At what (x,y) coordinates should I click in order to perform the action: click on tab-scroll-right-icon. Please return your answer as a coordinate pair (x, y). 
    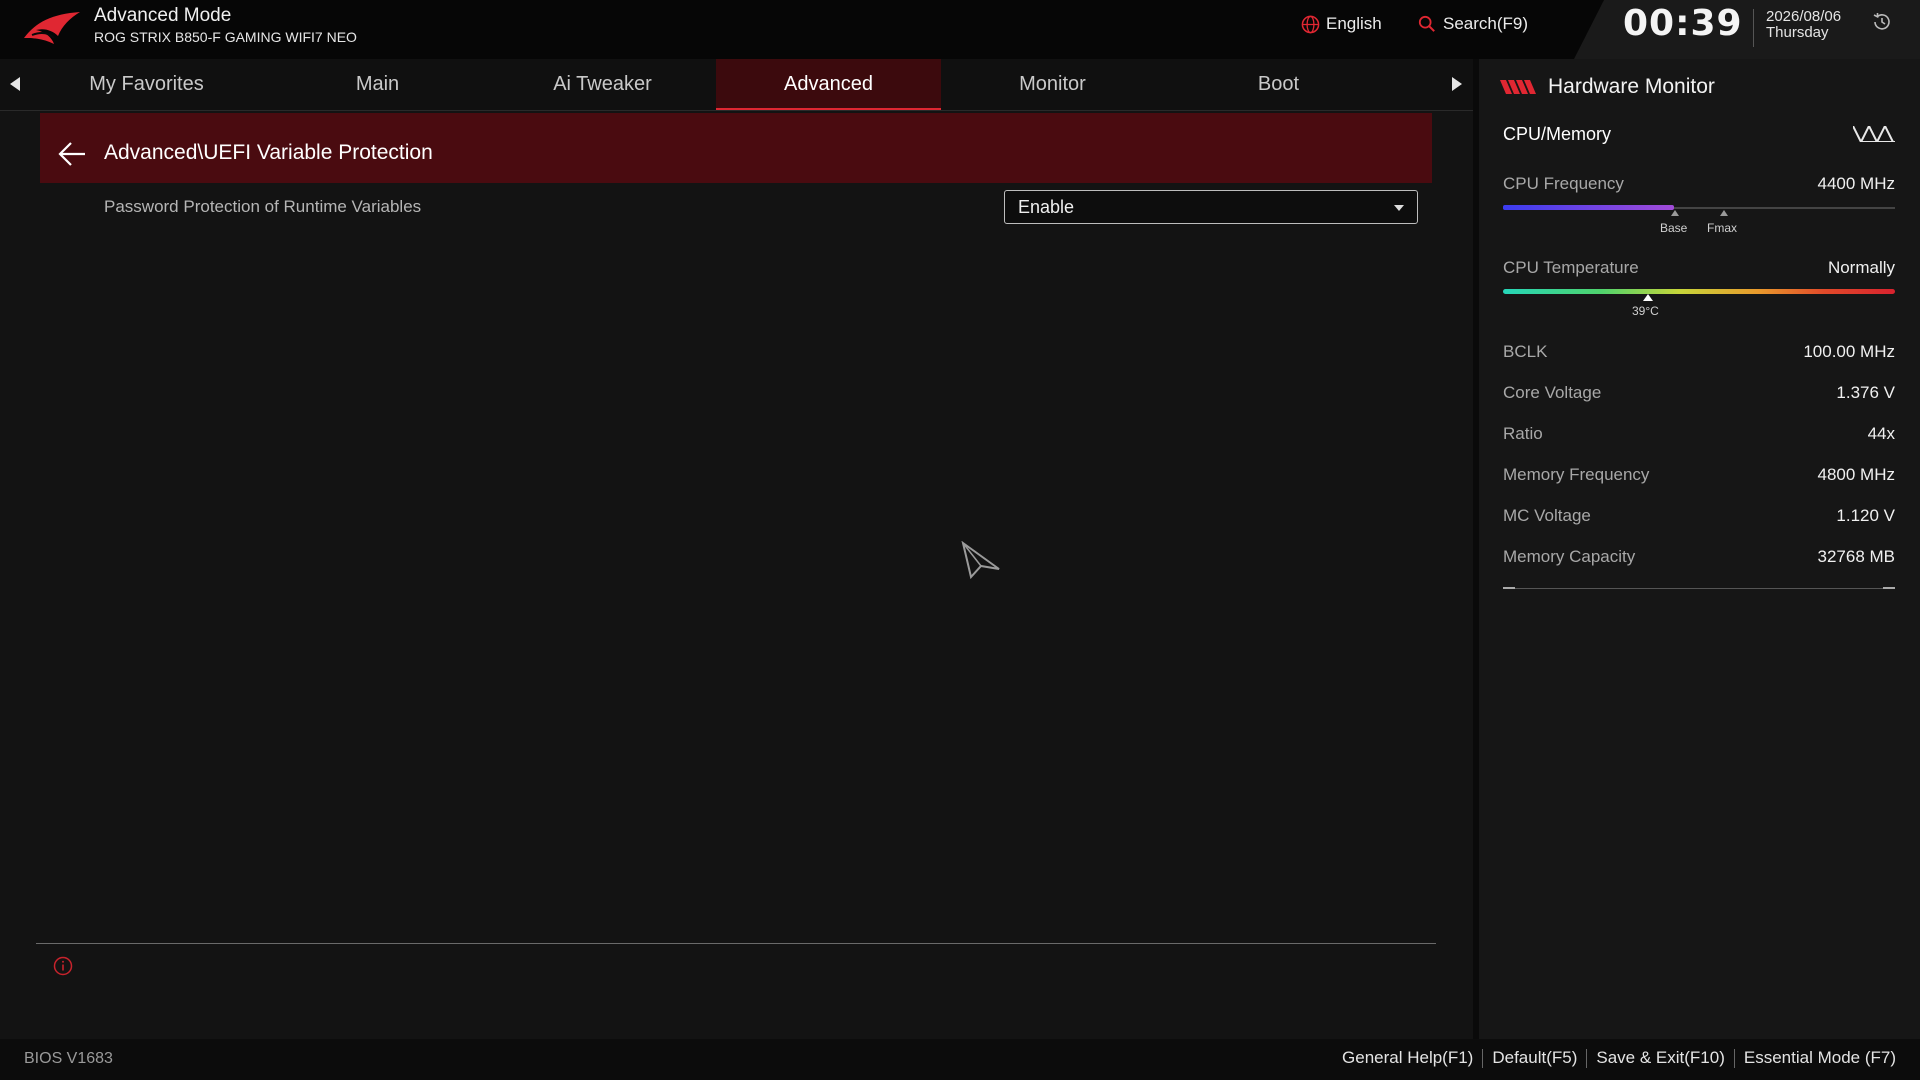
    Looking at the image, I should click on (1457, 84).